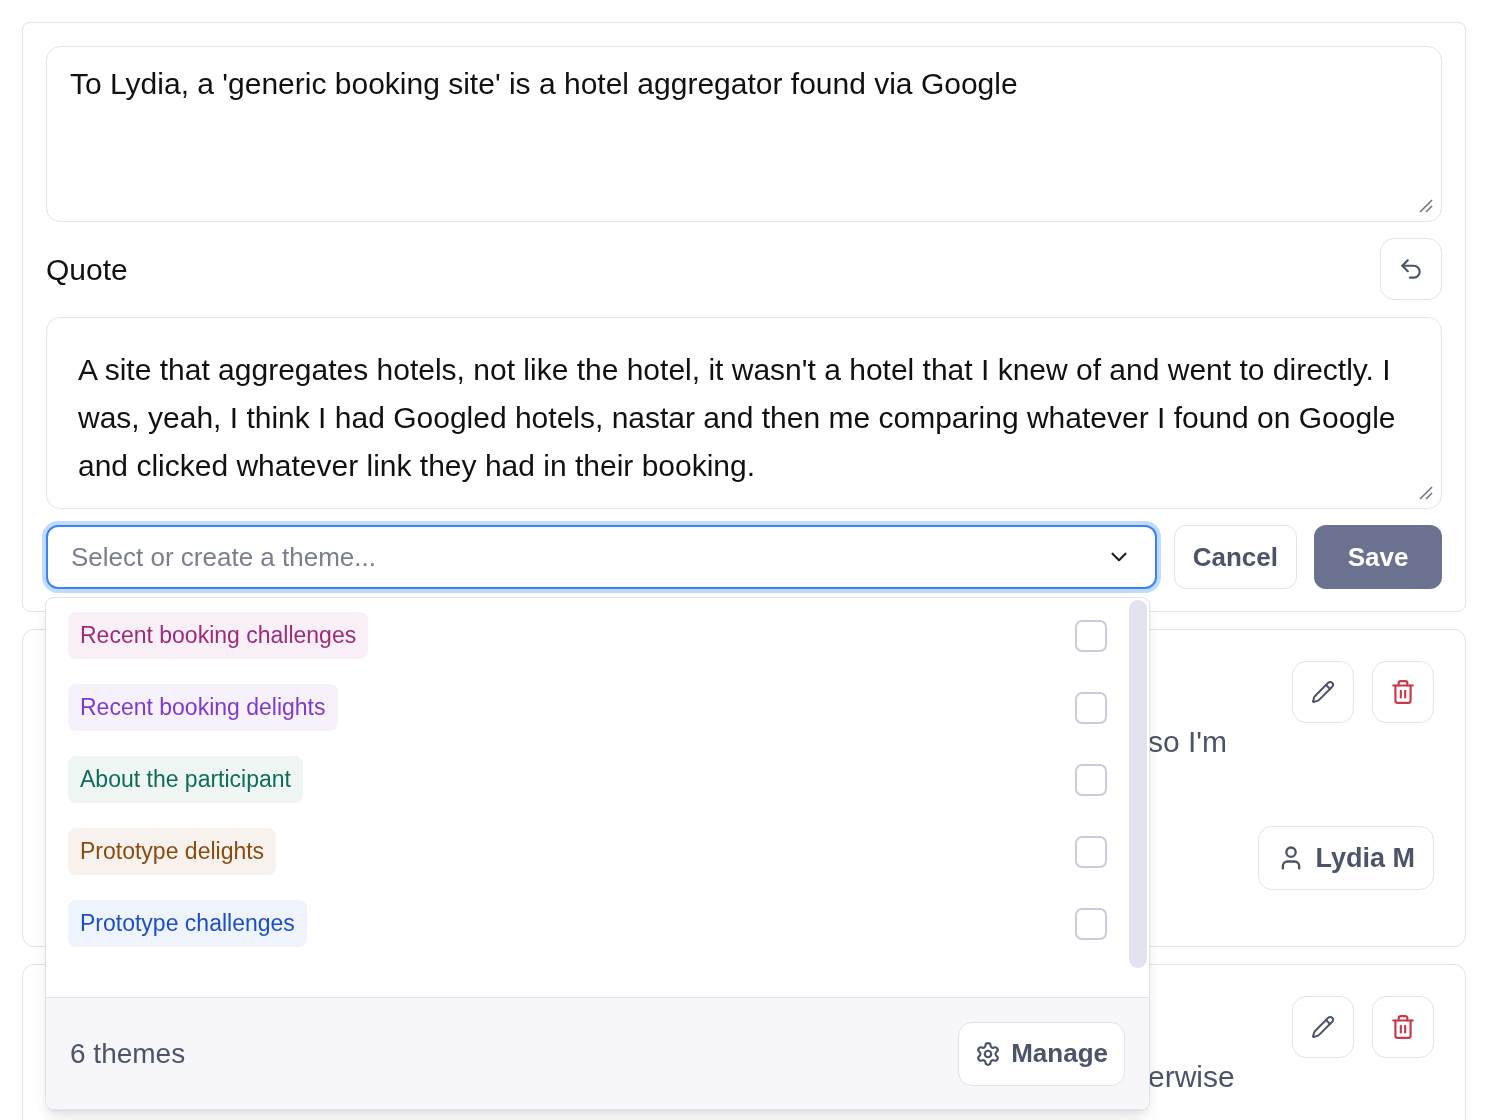  I want to click on cancel-button: Cancel, so click(1235, 557).